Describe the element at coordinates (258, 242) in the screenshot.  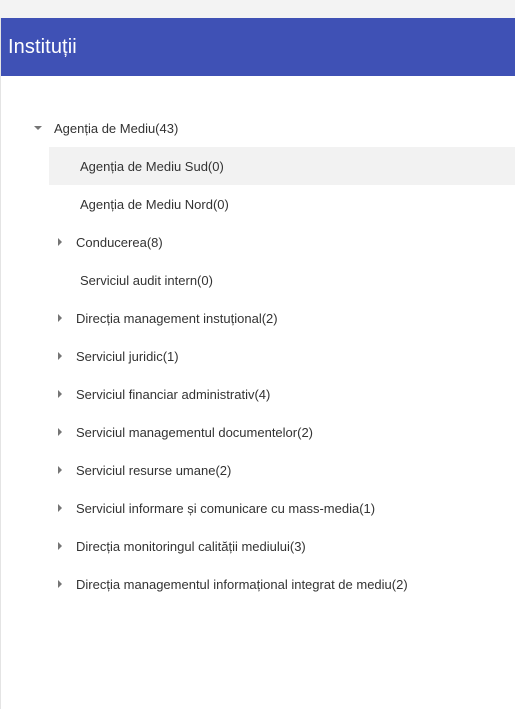
I see `tree-node-conducerea: Conducerea(8)` at that location.